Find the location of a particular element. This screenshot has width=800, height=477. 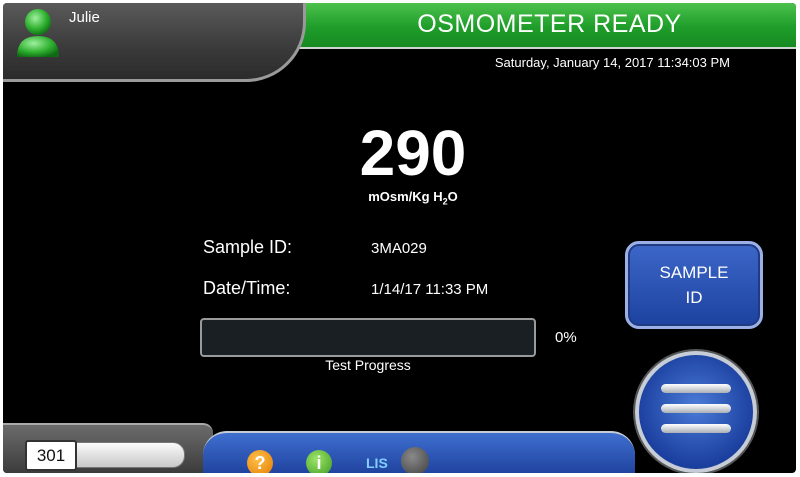

help-icon: ? is located at coordinates (260, 461).